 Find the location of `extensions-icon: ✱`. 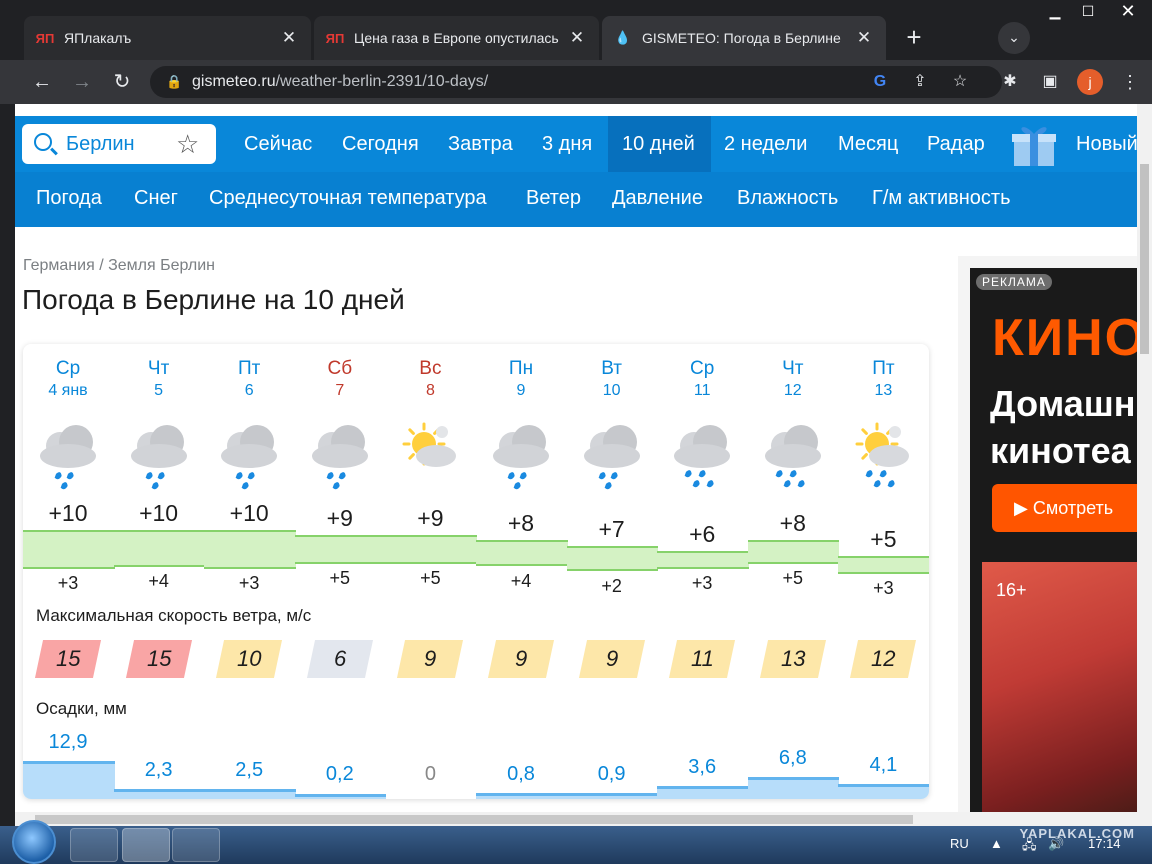

extensions-icon: ✱ is located at coordinates (1010, 82).